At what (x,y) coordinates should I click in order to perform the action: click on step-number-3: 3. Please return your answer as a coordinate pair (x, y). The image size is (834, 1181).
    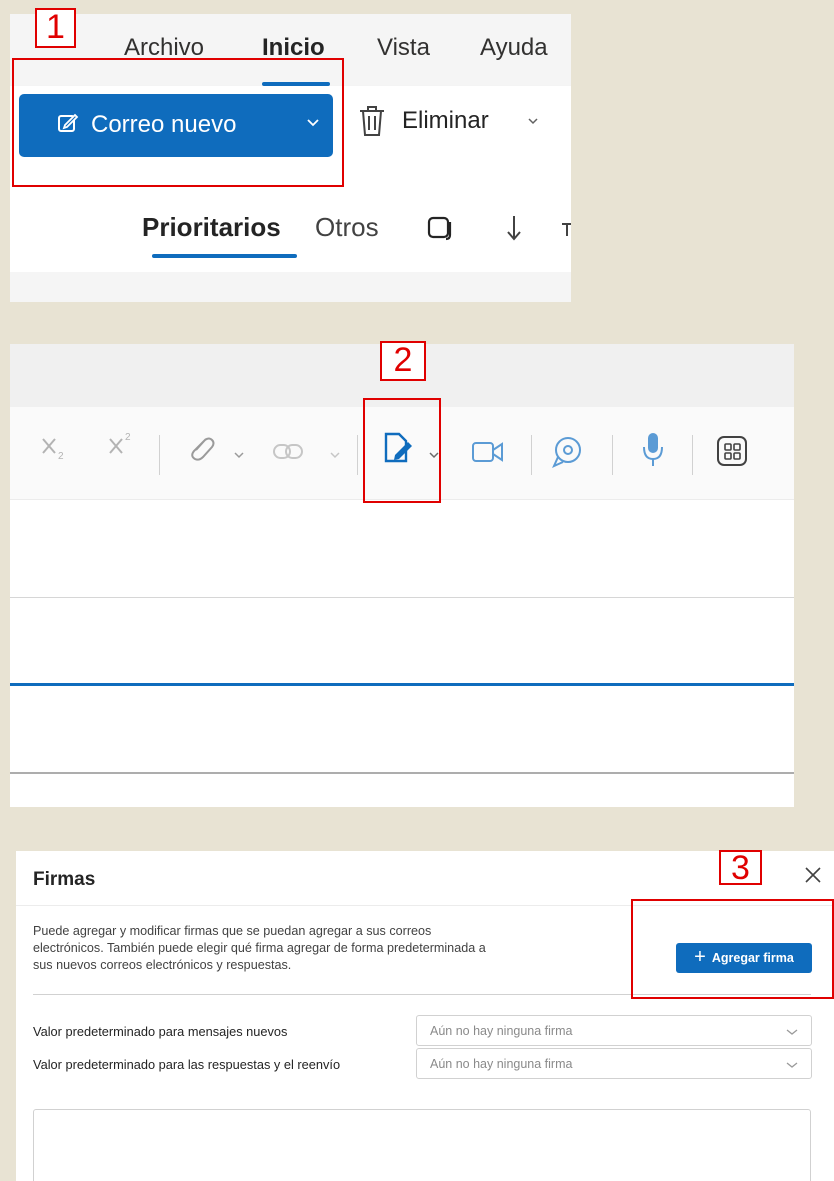
    Looking at the image, I should click on (740, 867).